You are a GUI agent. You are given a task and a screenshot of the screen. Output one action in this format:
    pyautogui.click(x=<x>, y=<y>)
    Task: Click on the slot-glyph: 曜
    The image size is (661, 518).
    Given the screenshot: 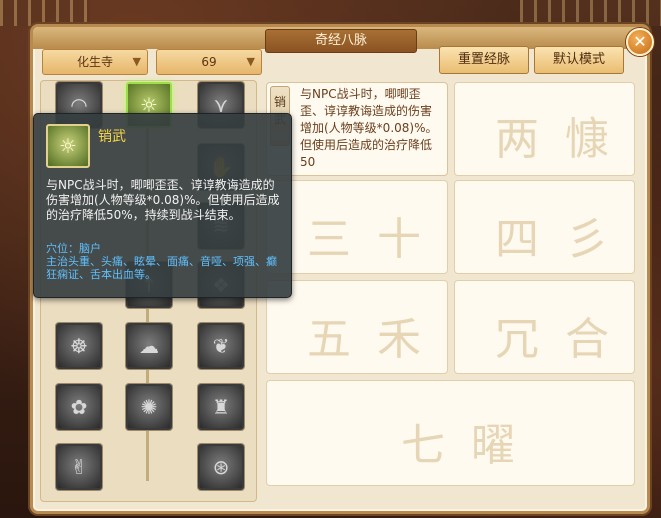 What is the action you would take?
    pyautogui.click(x=493, y=445)
    